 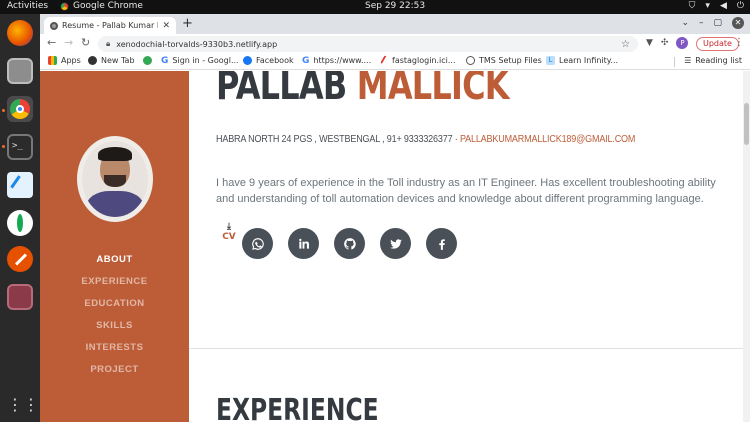 I want to click on back-icon: ←, so click(x=51, y=42).